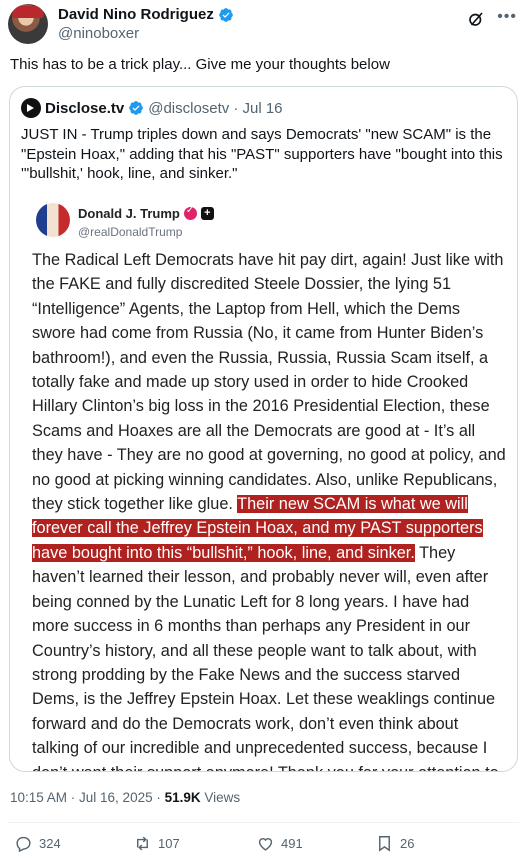  What do you see at coordinates (189, 108) in the screenshot?
I see `quoted-handle: @disclosetv` at bounding box center [189, 108].